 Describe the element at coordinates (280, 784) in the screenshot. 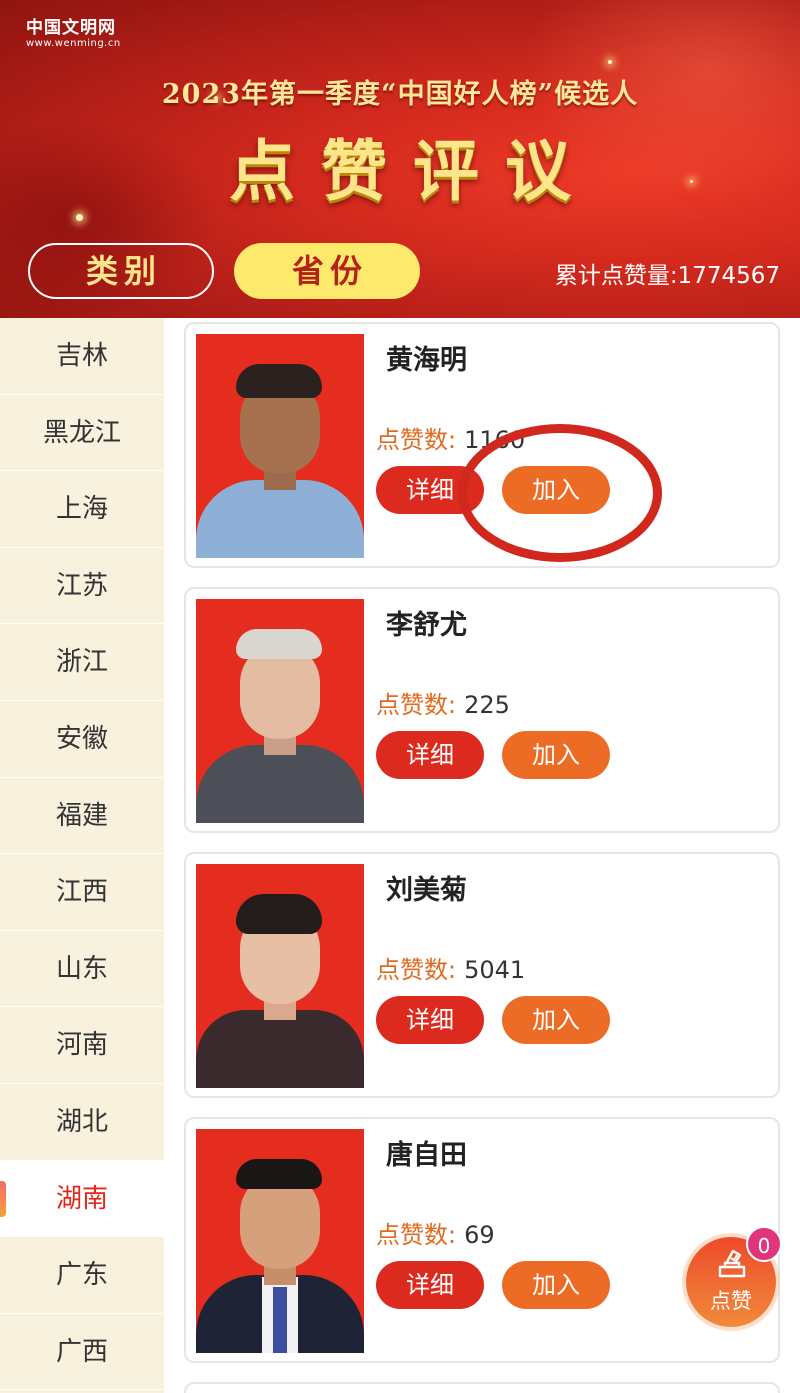

I see `photo-jacket` at that location.